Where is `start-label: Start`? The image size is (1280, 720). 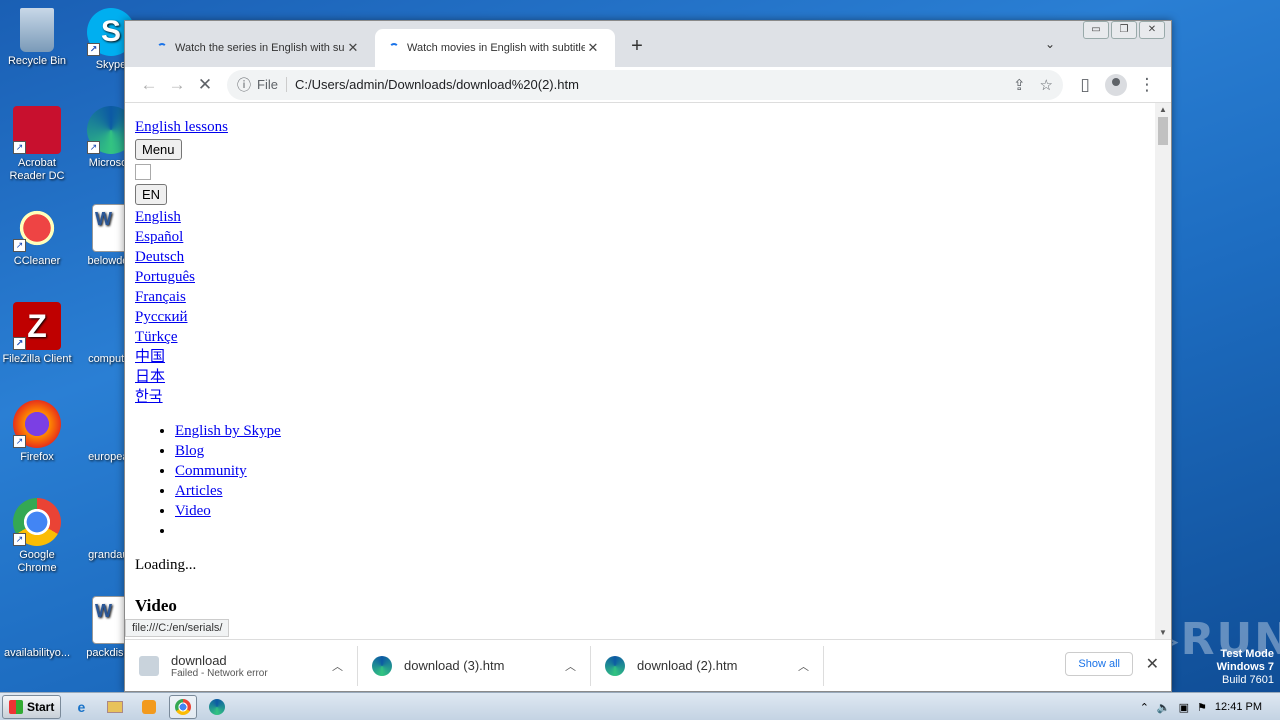 start-label: Start is located at coordinates (41, 706).